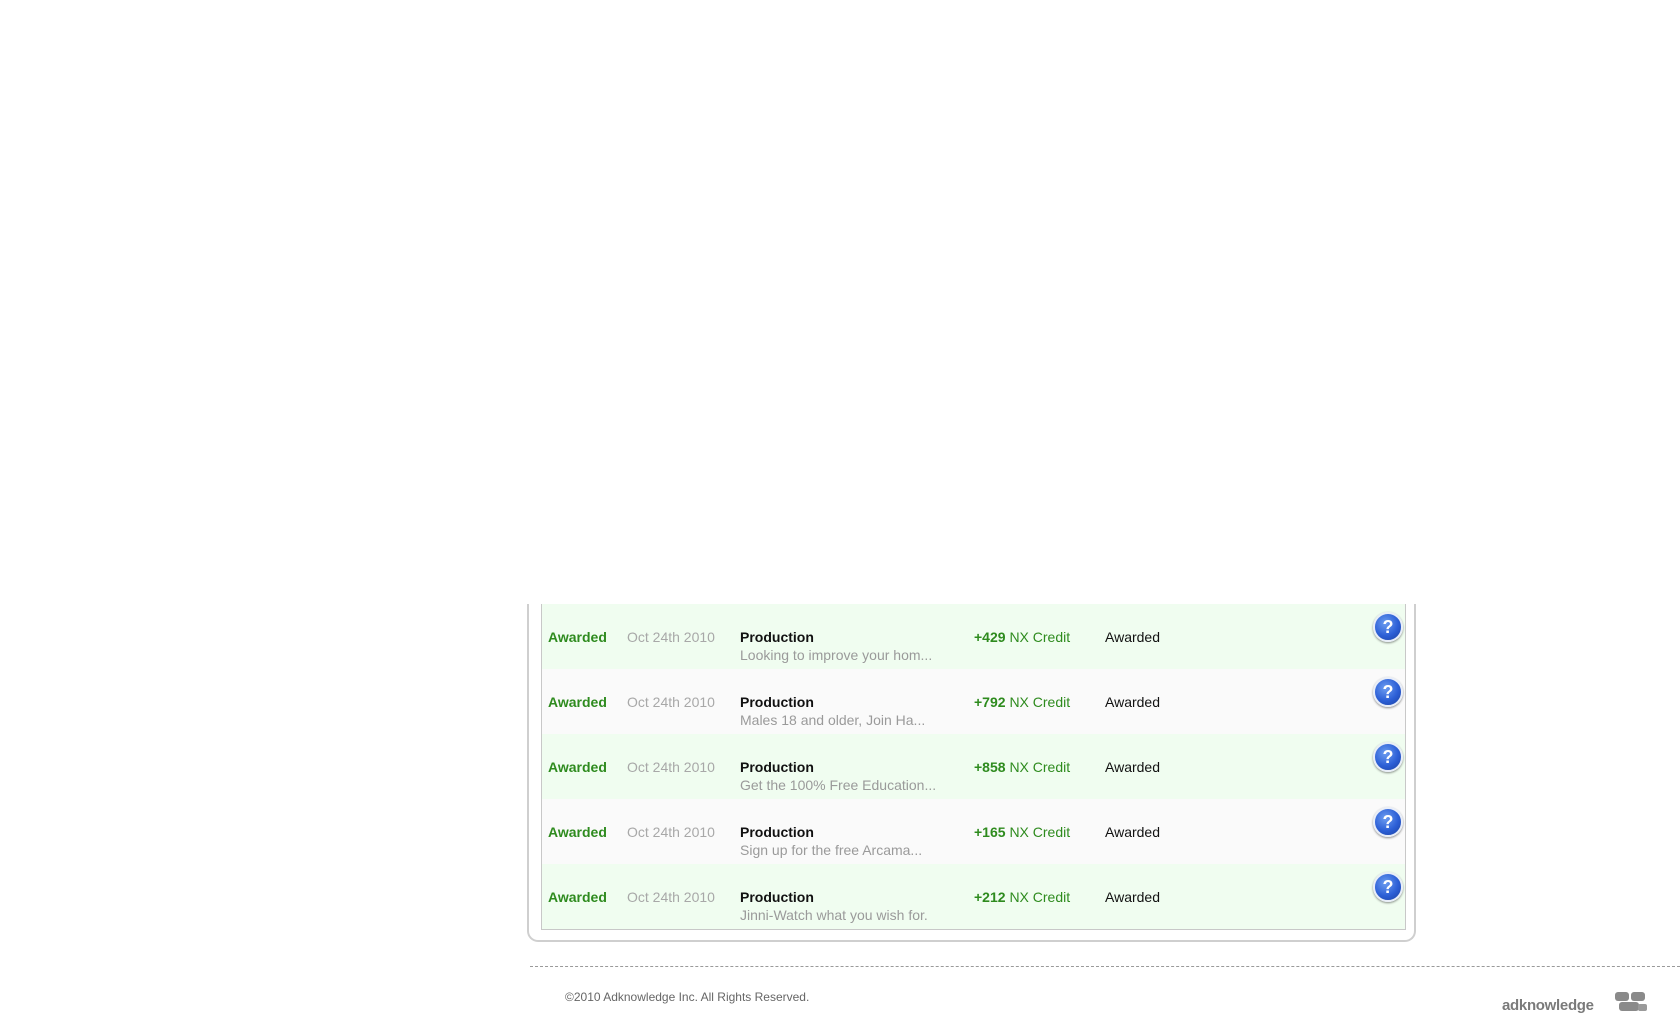 Image resolution: width=1680 pixels, height=1024 pixels. Describe the element at coordinates (990, 637) in the screenshot. I see `credit-amount: +429` at that location.